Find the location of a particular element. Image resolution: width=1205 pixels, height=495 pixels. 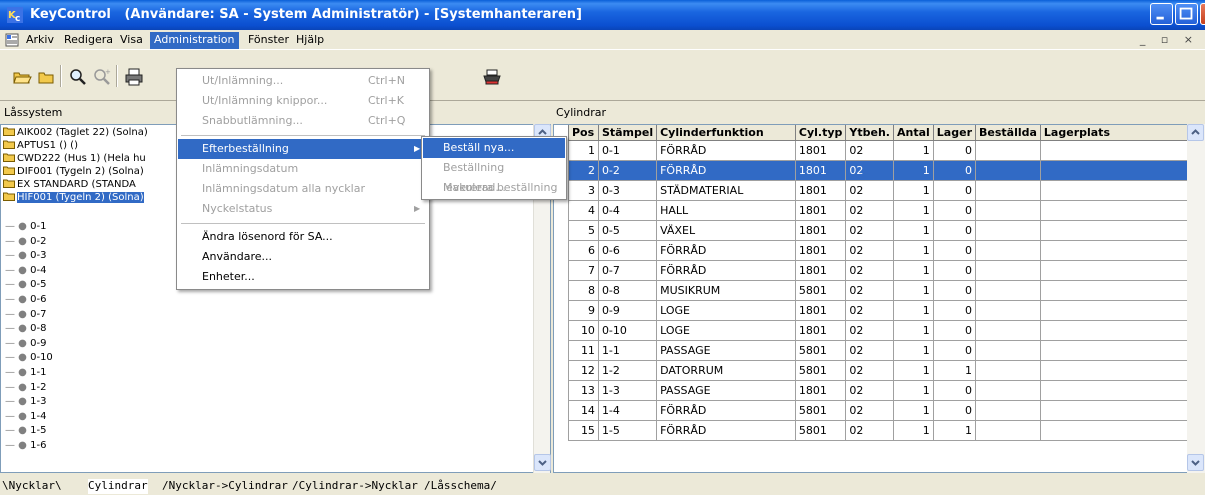

menuitem-efterbestallning: Efterbeställning ▶ is located at coordinates (303, 149).